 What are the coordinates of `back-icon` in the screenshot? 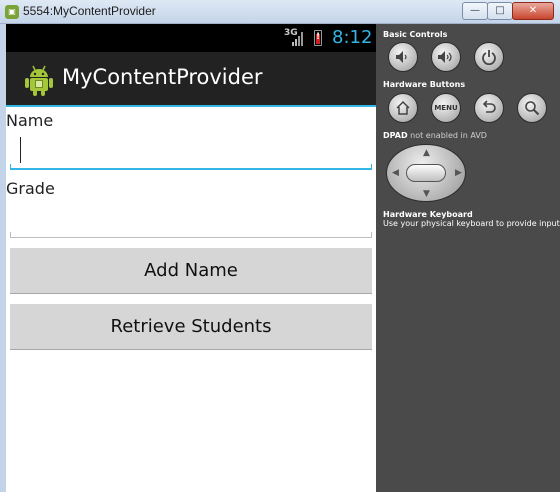 It's located at (489, 106).